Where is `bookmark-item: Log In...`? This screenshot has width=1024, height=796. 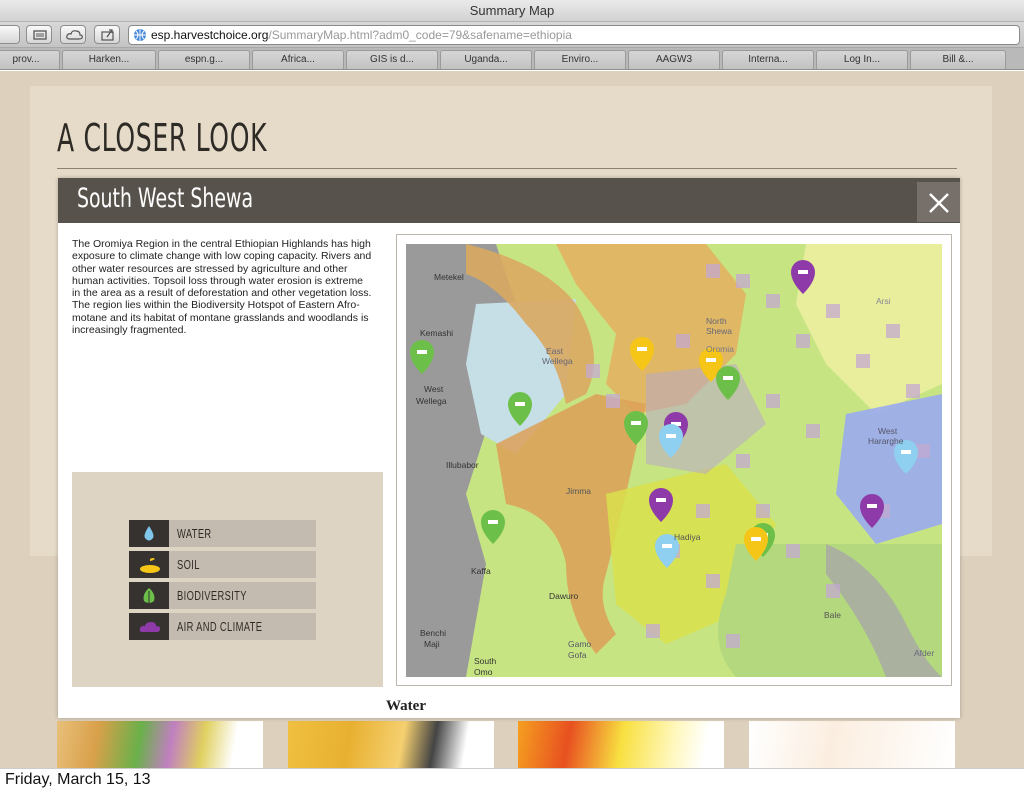 bookmark-item: Log In... is located at coordinates (862, 59).